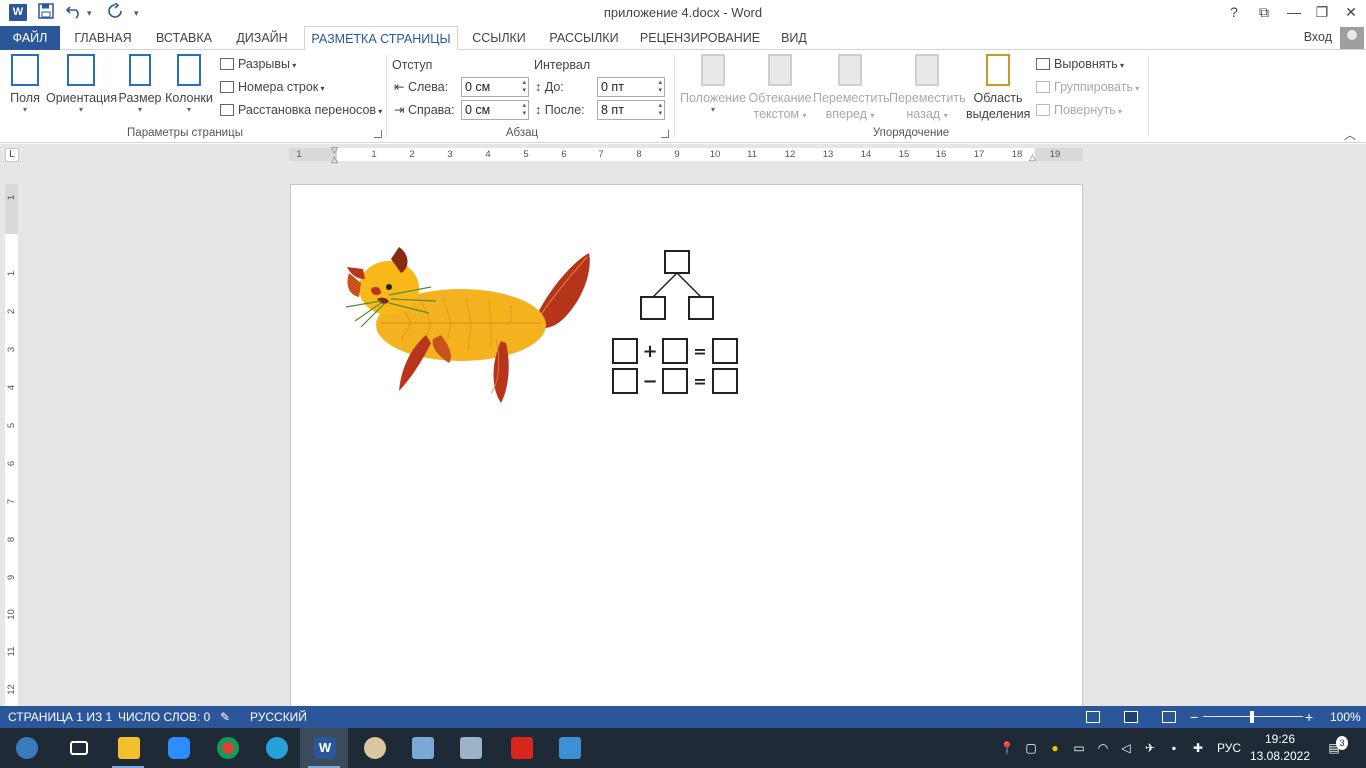 The image size is (1366, 768). What do you see at coordinates (412, 65) in the screenshot?
I see `indent-header: Отступ` at bounding box center [412, 65].